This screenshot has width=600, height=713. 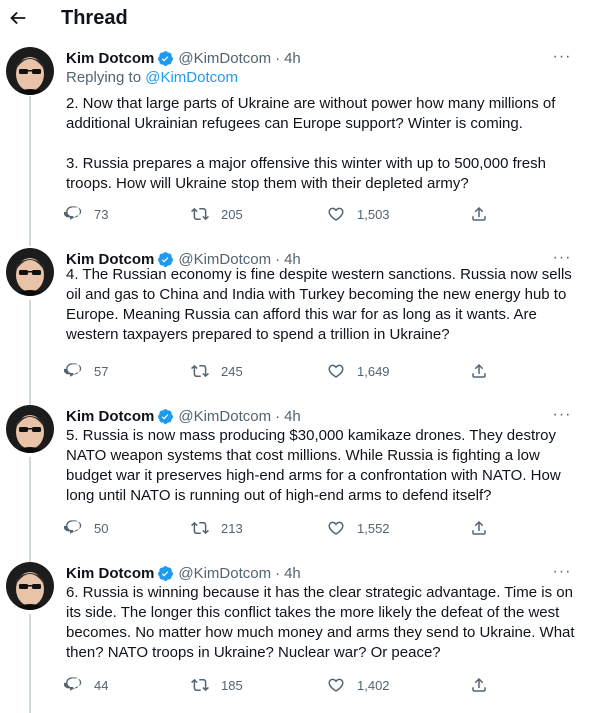 I want to click on retweet-count: 245, so click(x=232, y=371).